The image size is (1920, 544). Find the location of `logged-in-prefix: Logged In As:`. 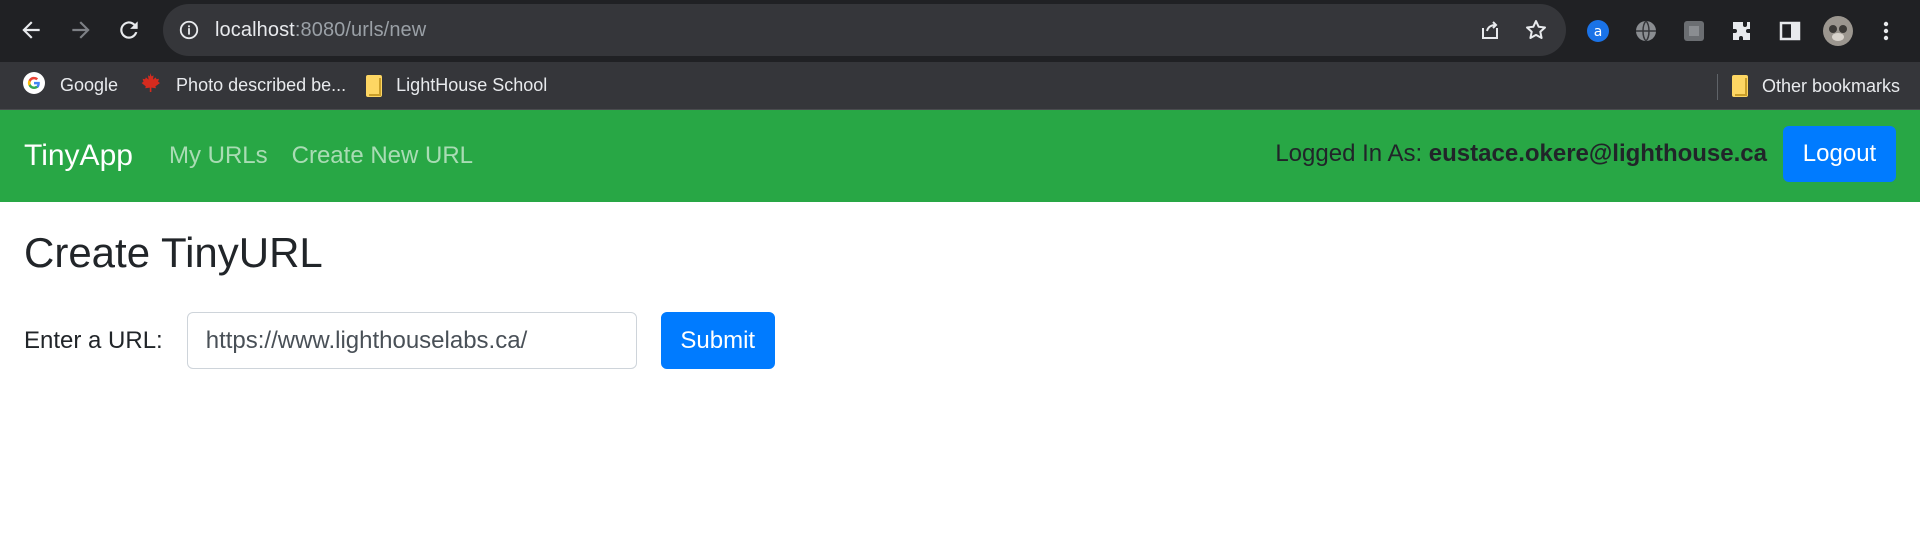

logged-in-prefix: Logged In As: is located at coordinates (1349, 153).